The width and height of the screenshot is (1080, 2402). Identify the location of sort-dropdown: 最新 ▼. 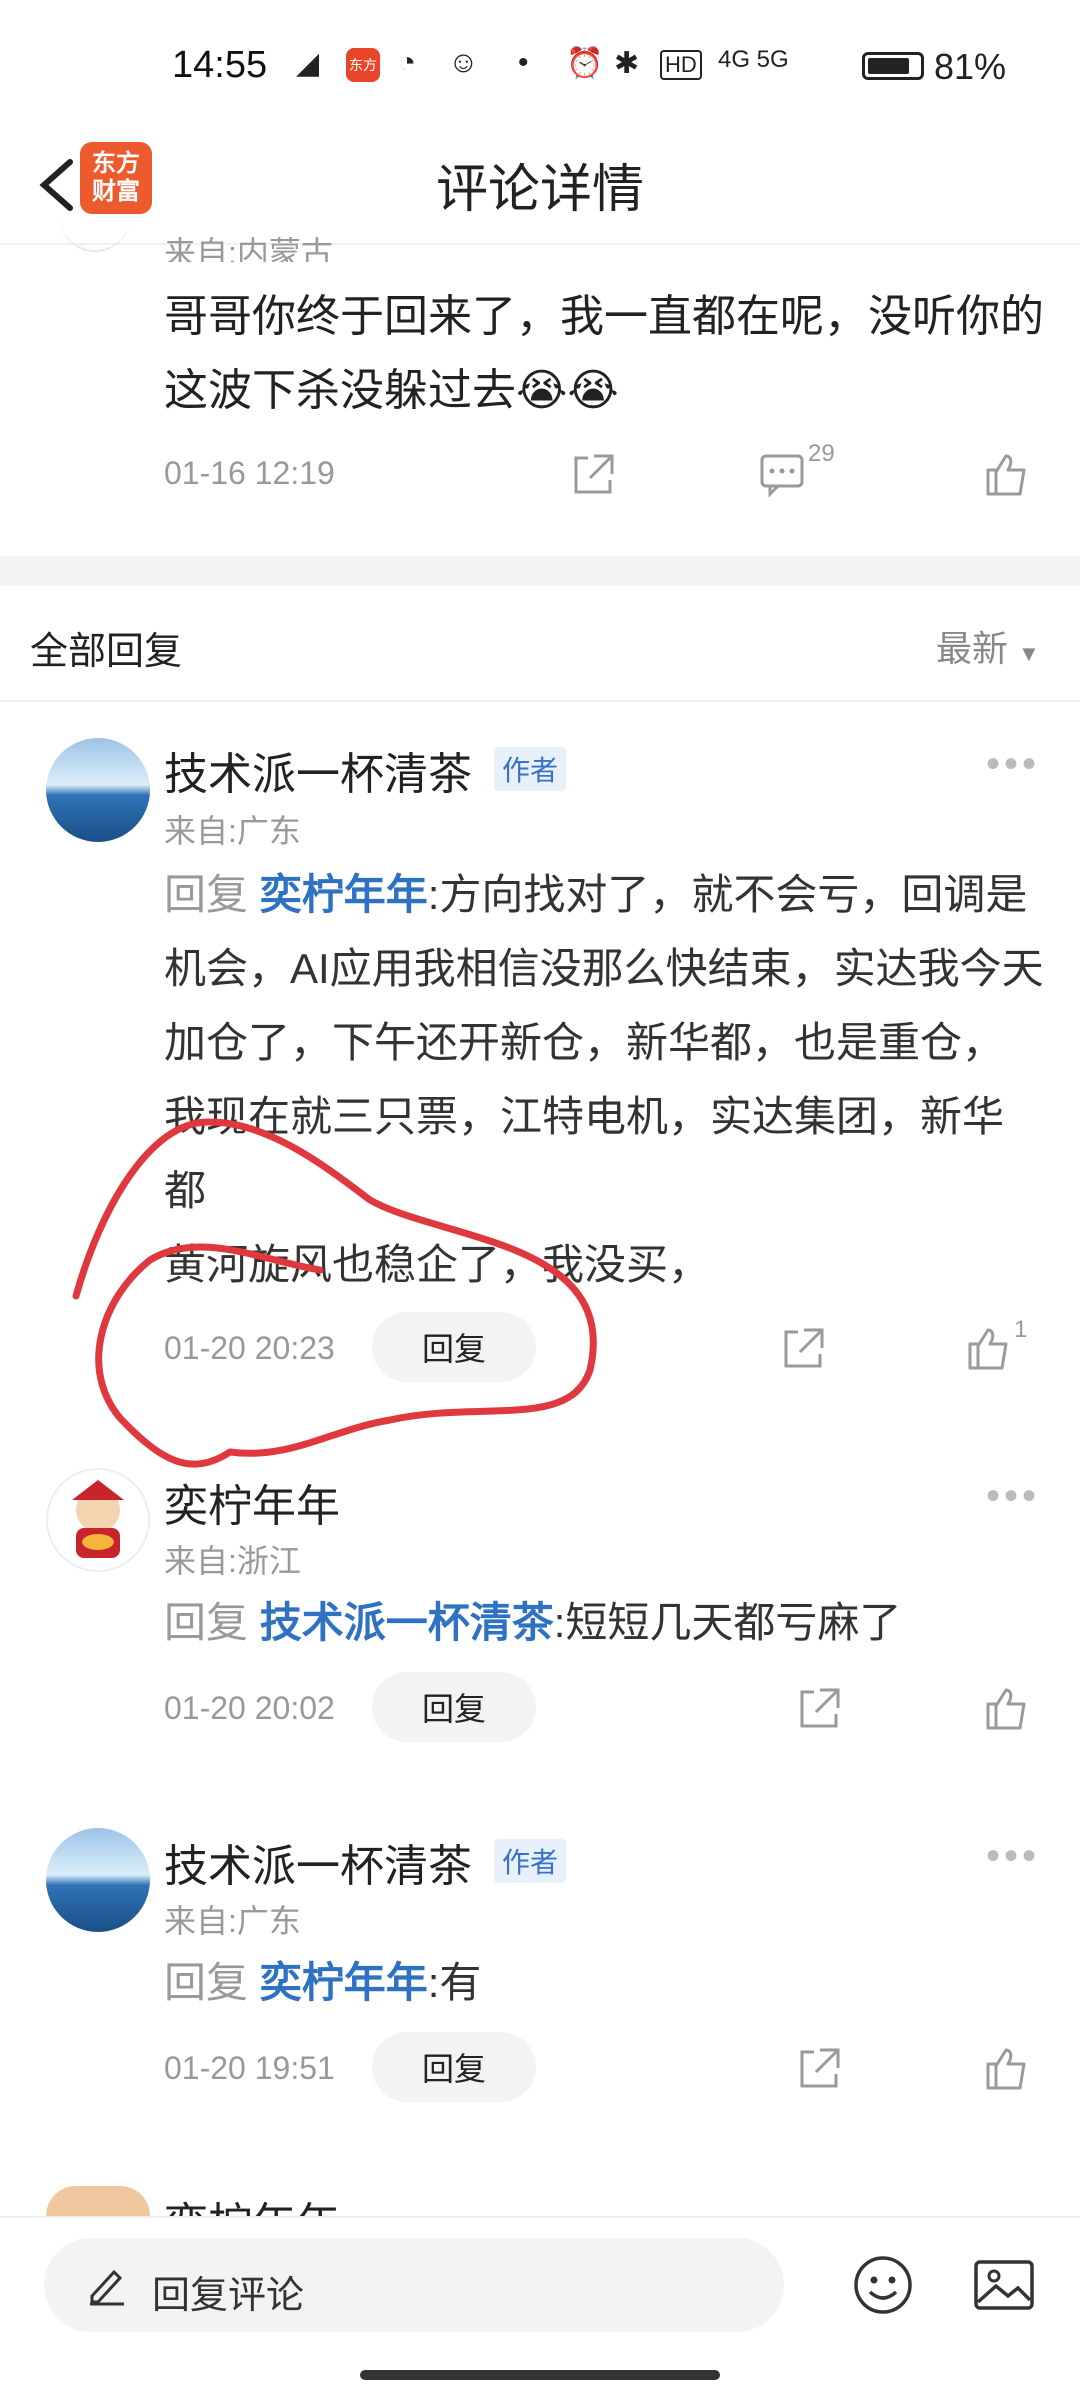
(988, 646).